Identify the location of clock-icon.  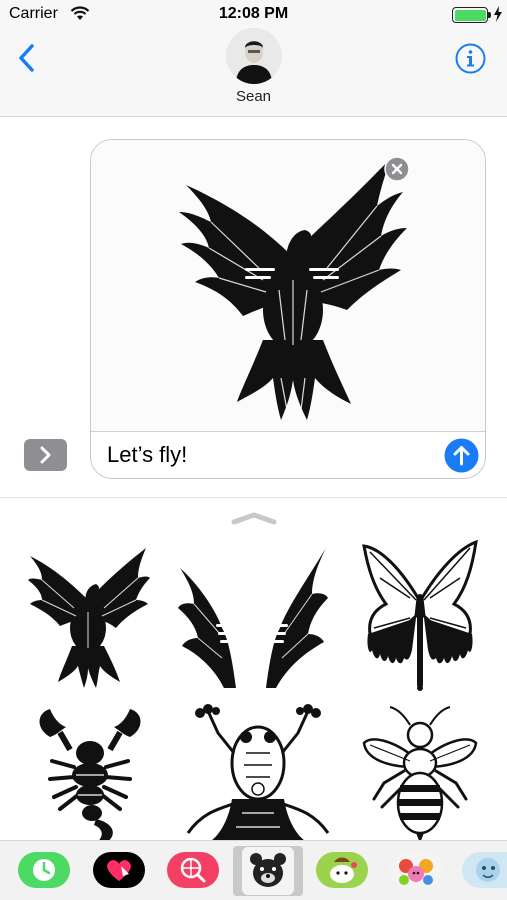
(44, 870).